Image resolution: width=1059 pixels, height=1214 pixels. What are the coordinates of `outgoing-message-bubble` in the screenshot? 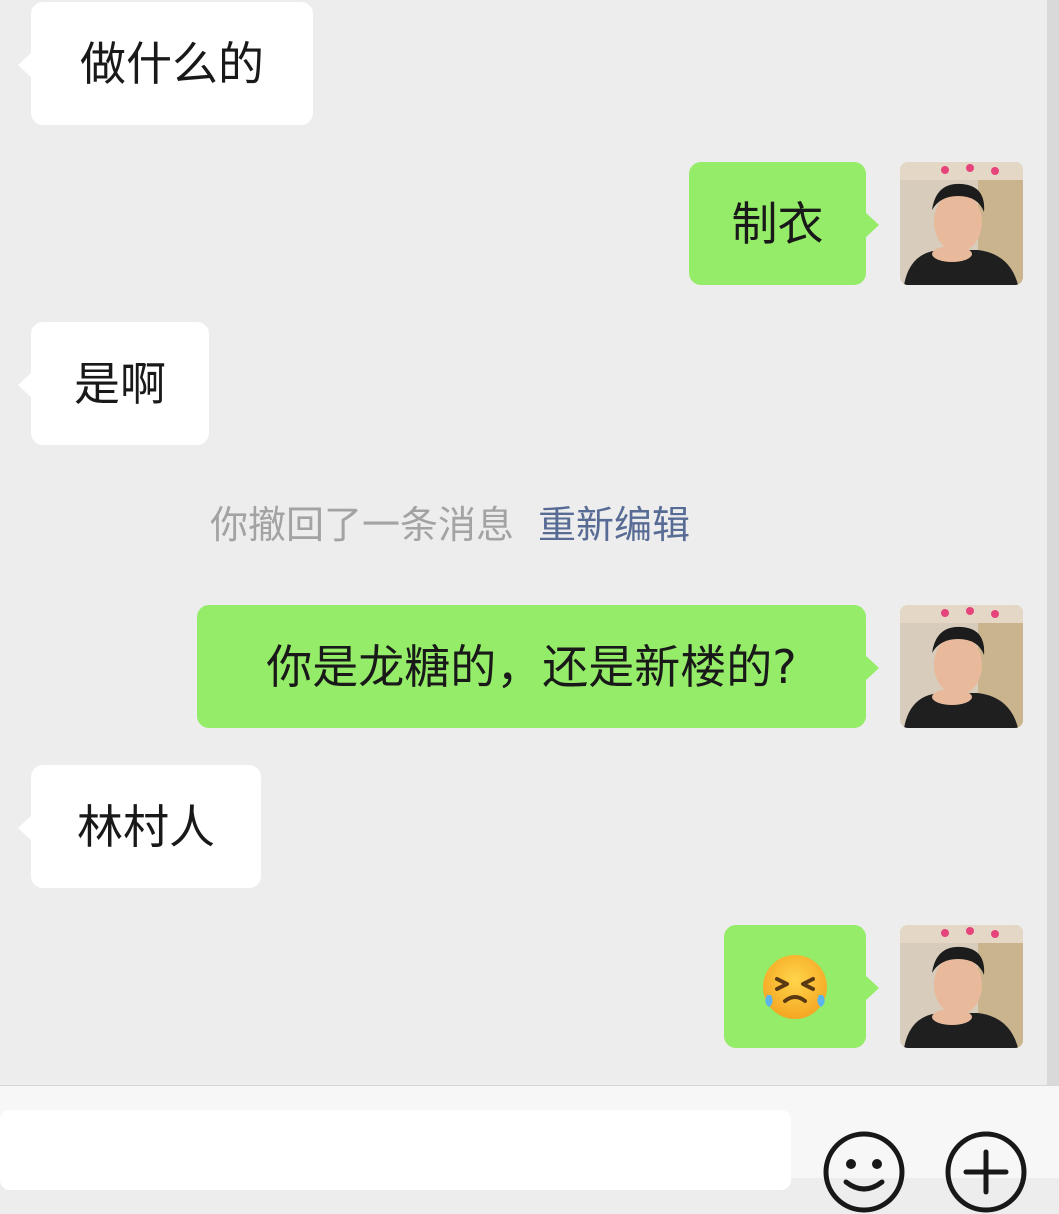 It's located at (801, 986).